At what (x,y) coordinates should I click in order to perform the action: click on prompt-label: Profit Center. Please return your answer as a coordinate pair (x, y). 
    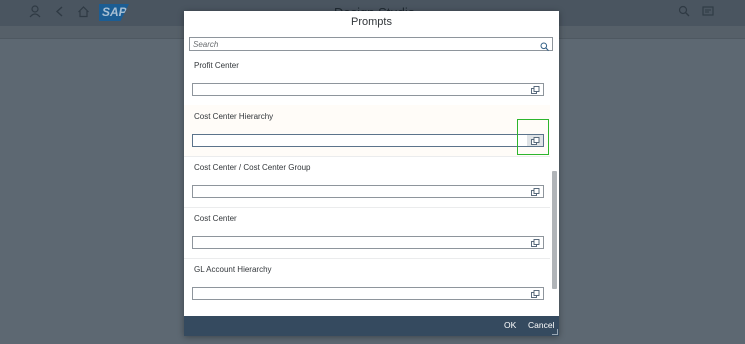
    Looking at the image, I should click on (216, 65).